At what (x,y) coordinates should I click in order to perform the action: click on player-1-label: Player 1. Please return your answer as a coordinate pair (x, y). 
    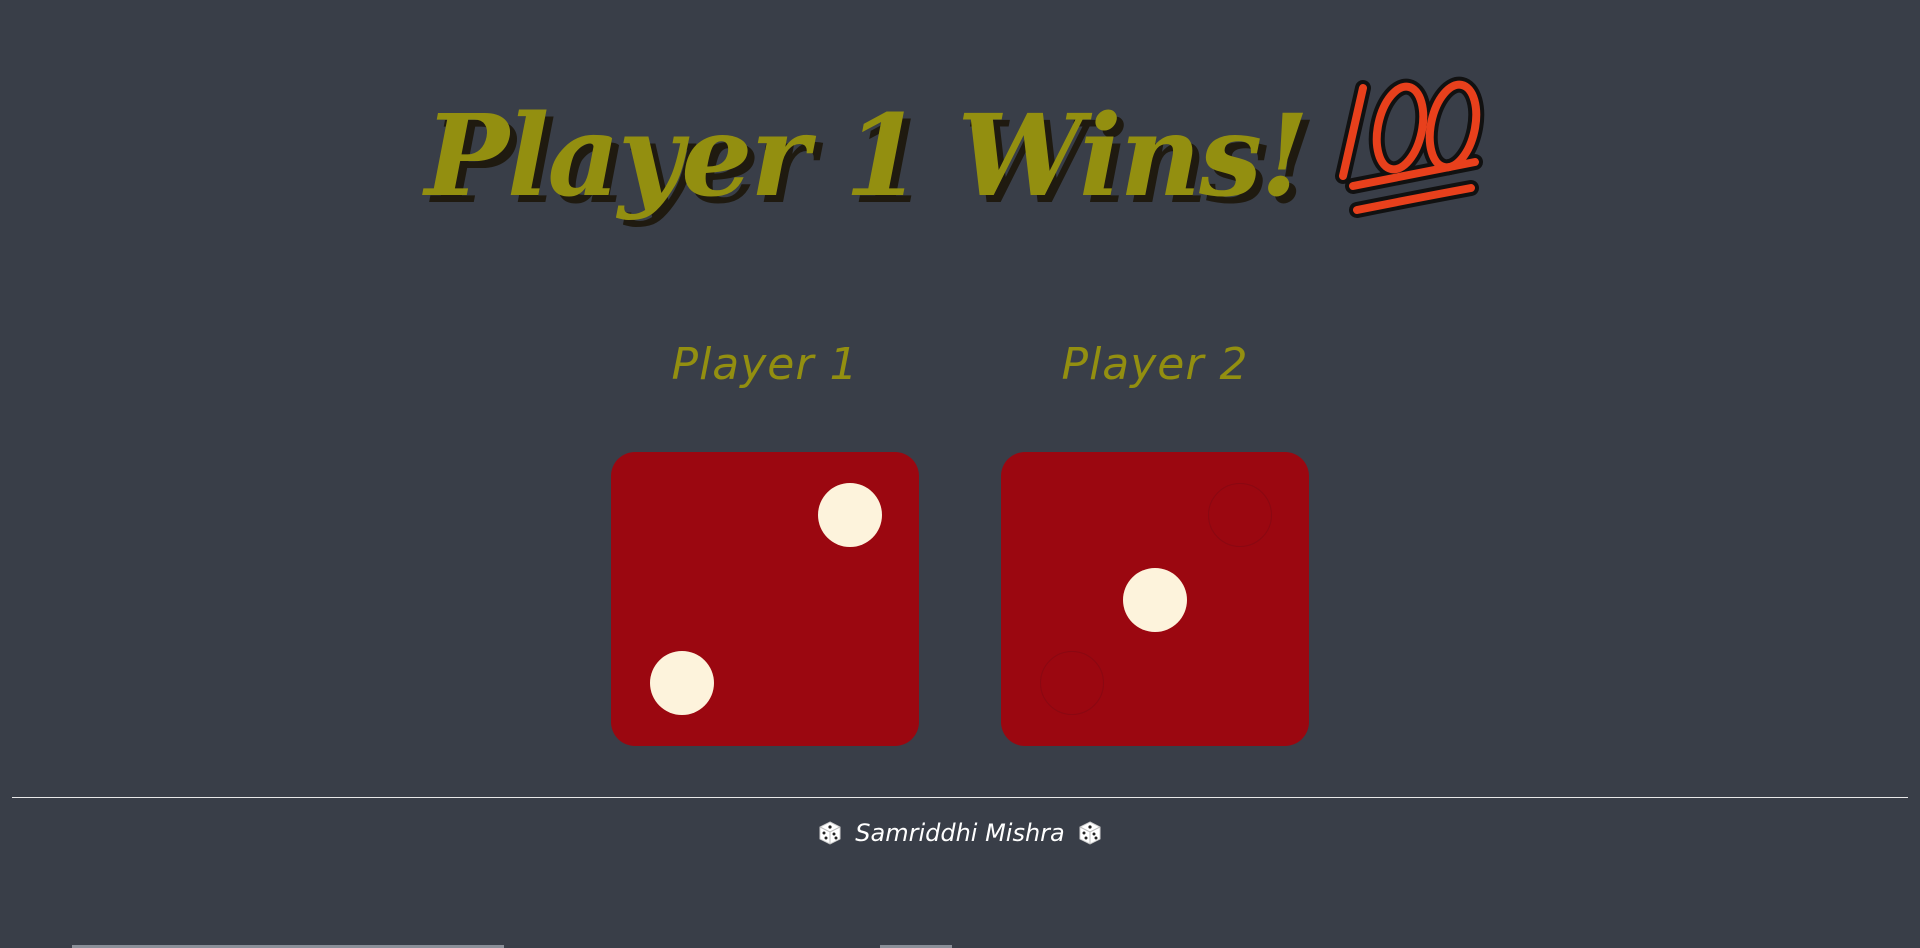
    Looking at the image, I should click on (765, 364).